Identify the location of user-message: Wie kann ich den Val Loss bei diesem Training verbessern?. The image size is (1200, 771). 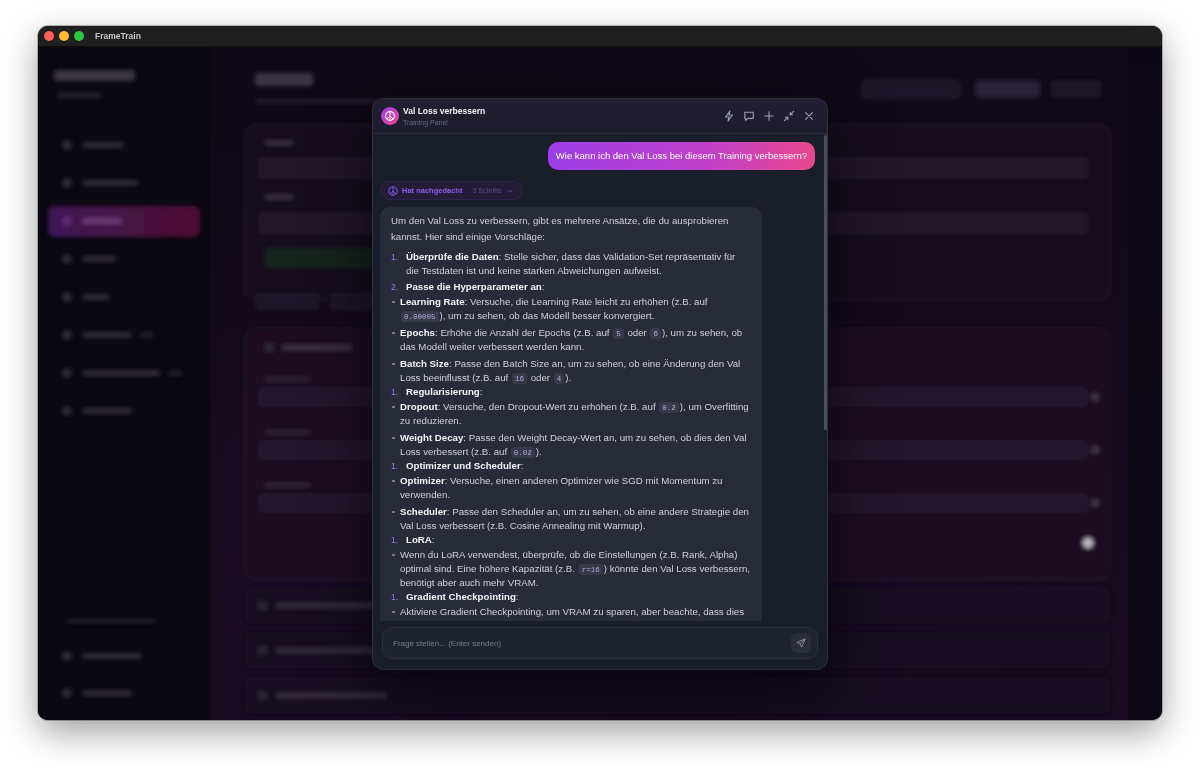
(681, 156).